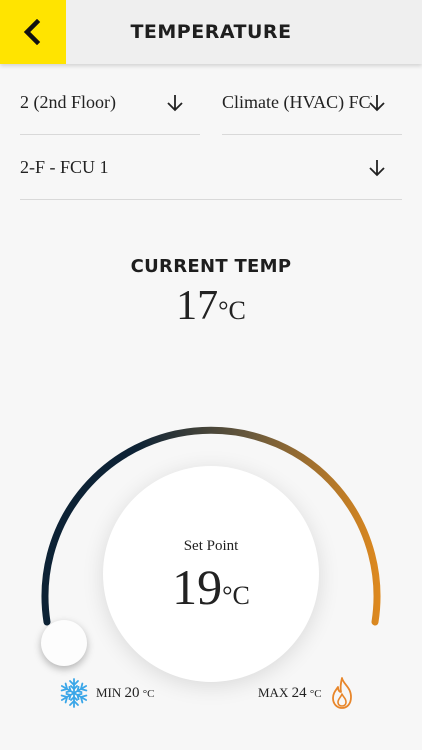 This screenshot has height=750, width=422. I want to click on min-temp: MIN 20 °C, so click(106, 693).